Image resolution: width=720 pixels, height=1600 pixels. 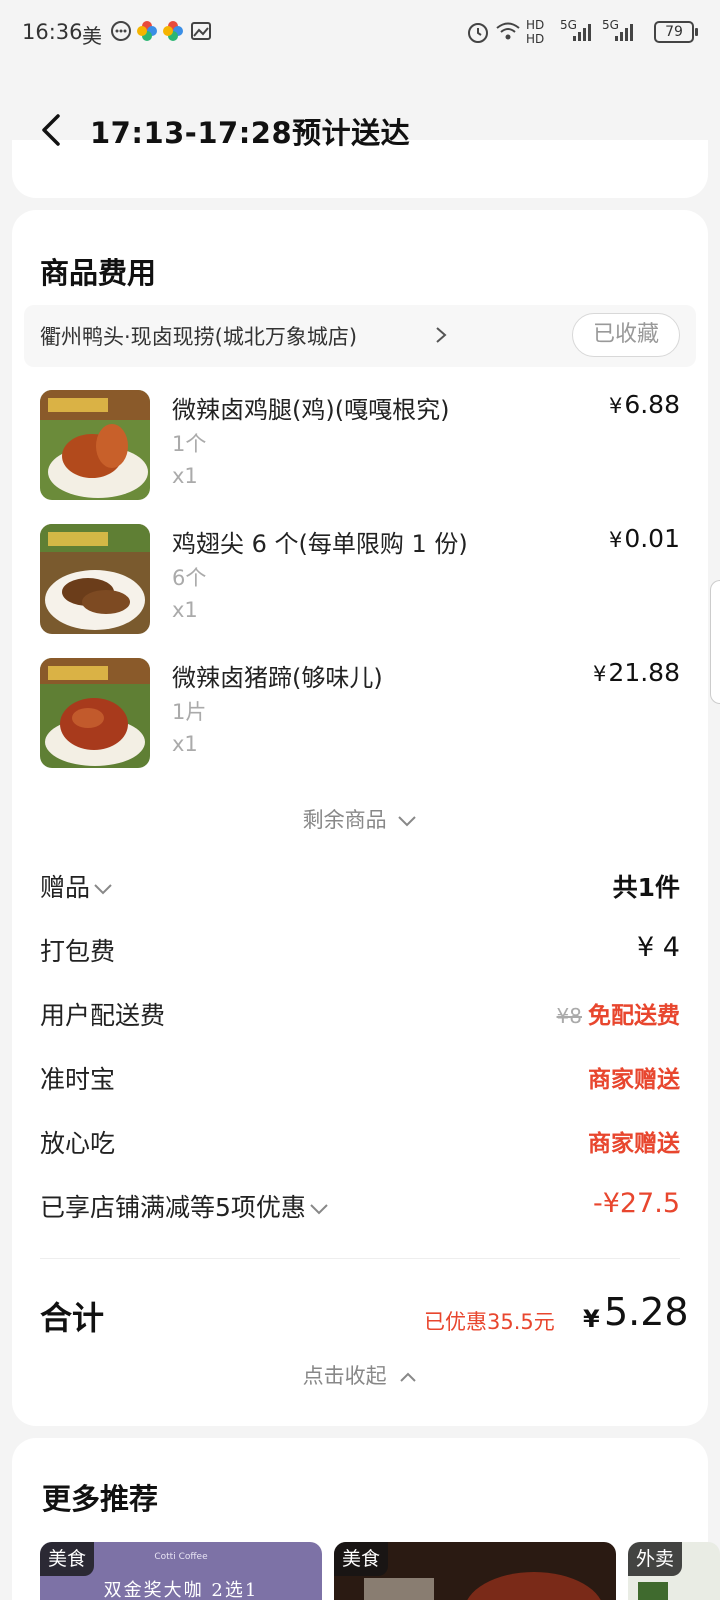 I want to click on status-app-indicator: 美, so click(x=92, y=36).